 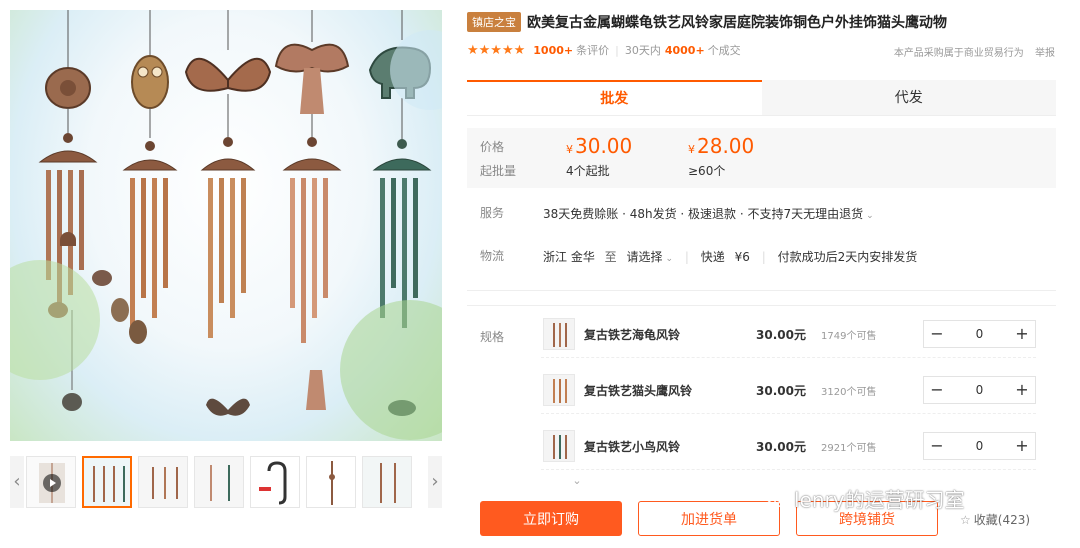 I want to click on thumbnail-next-arrow-icon: ›, so click(x=435, y=482).